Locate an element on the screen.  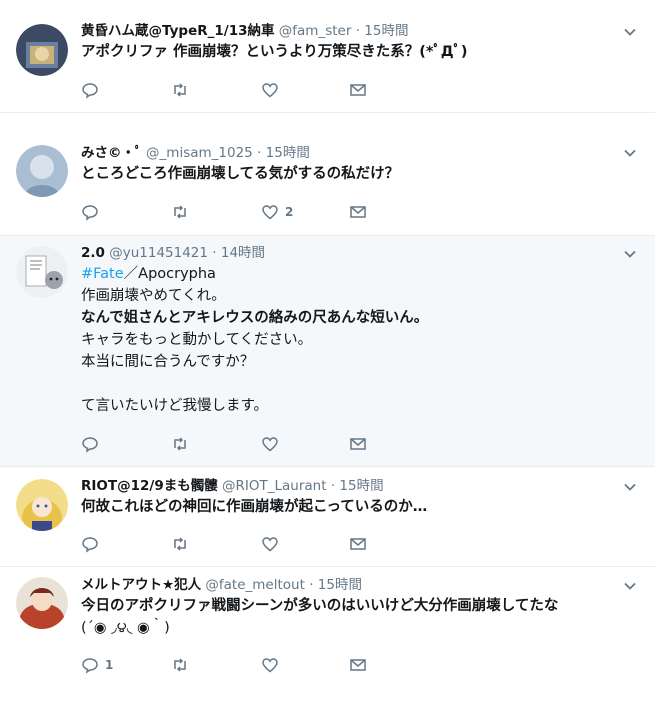
tweet-line is located at coordinates (358, 384).